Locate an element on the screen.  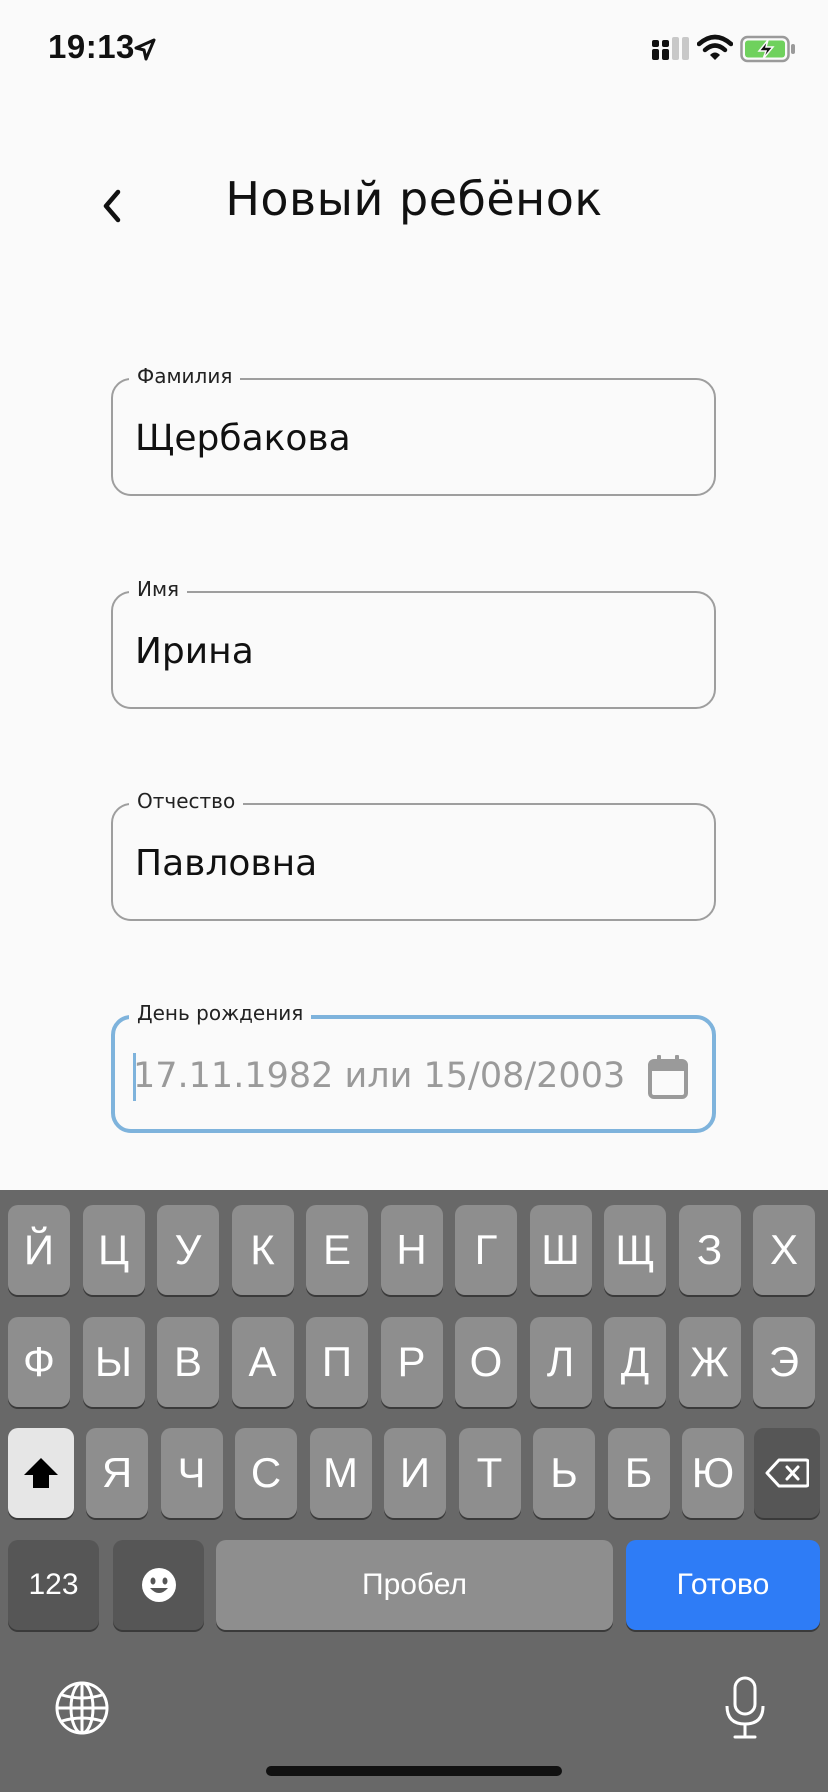
letter-key: Н is located at coordinates (411, 1250).